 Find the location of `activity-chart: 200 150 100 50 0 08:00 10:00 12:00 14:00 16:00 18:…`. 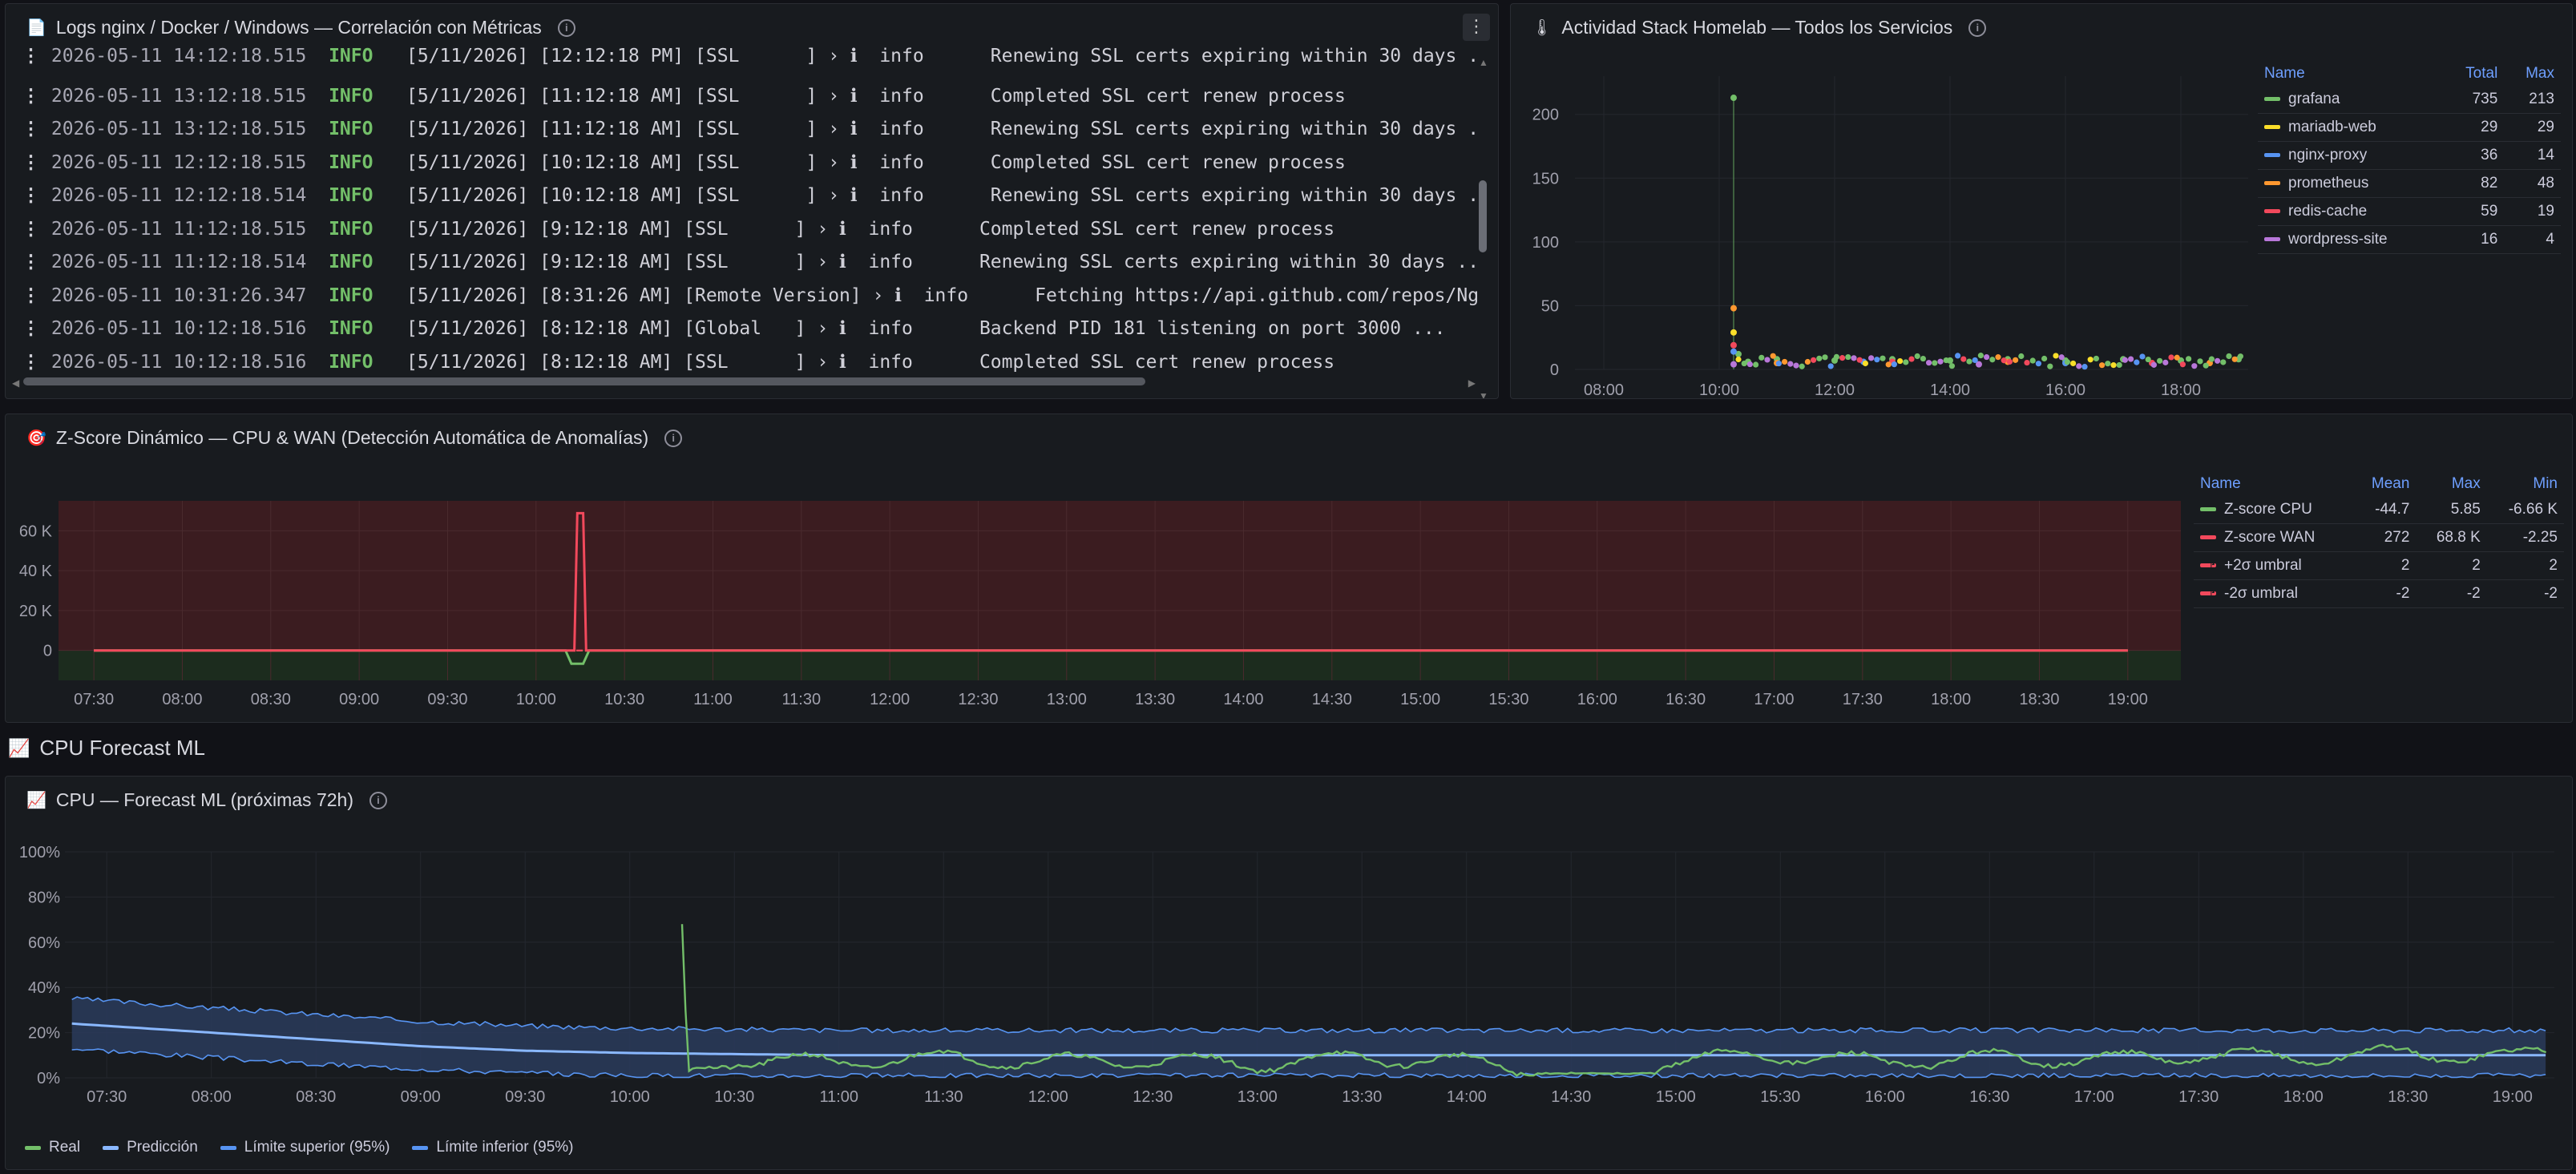

activity-chart: 200 150 100 50 0 08:00 10:00 12:00 14:00 16:00 18:… is located at coordinates (1884, 220).